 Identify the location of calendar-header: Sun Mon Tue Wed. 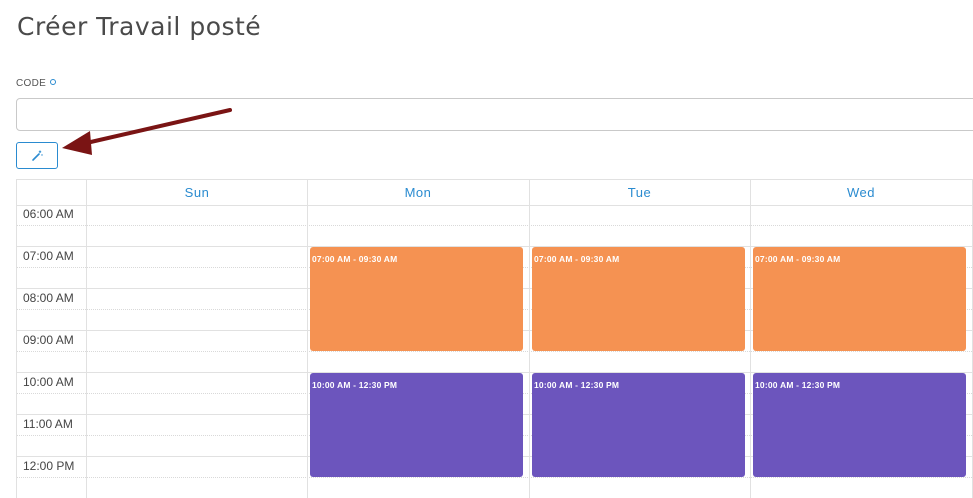
(495, 193).